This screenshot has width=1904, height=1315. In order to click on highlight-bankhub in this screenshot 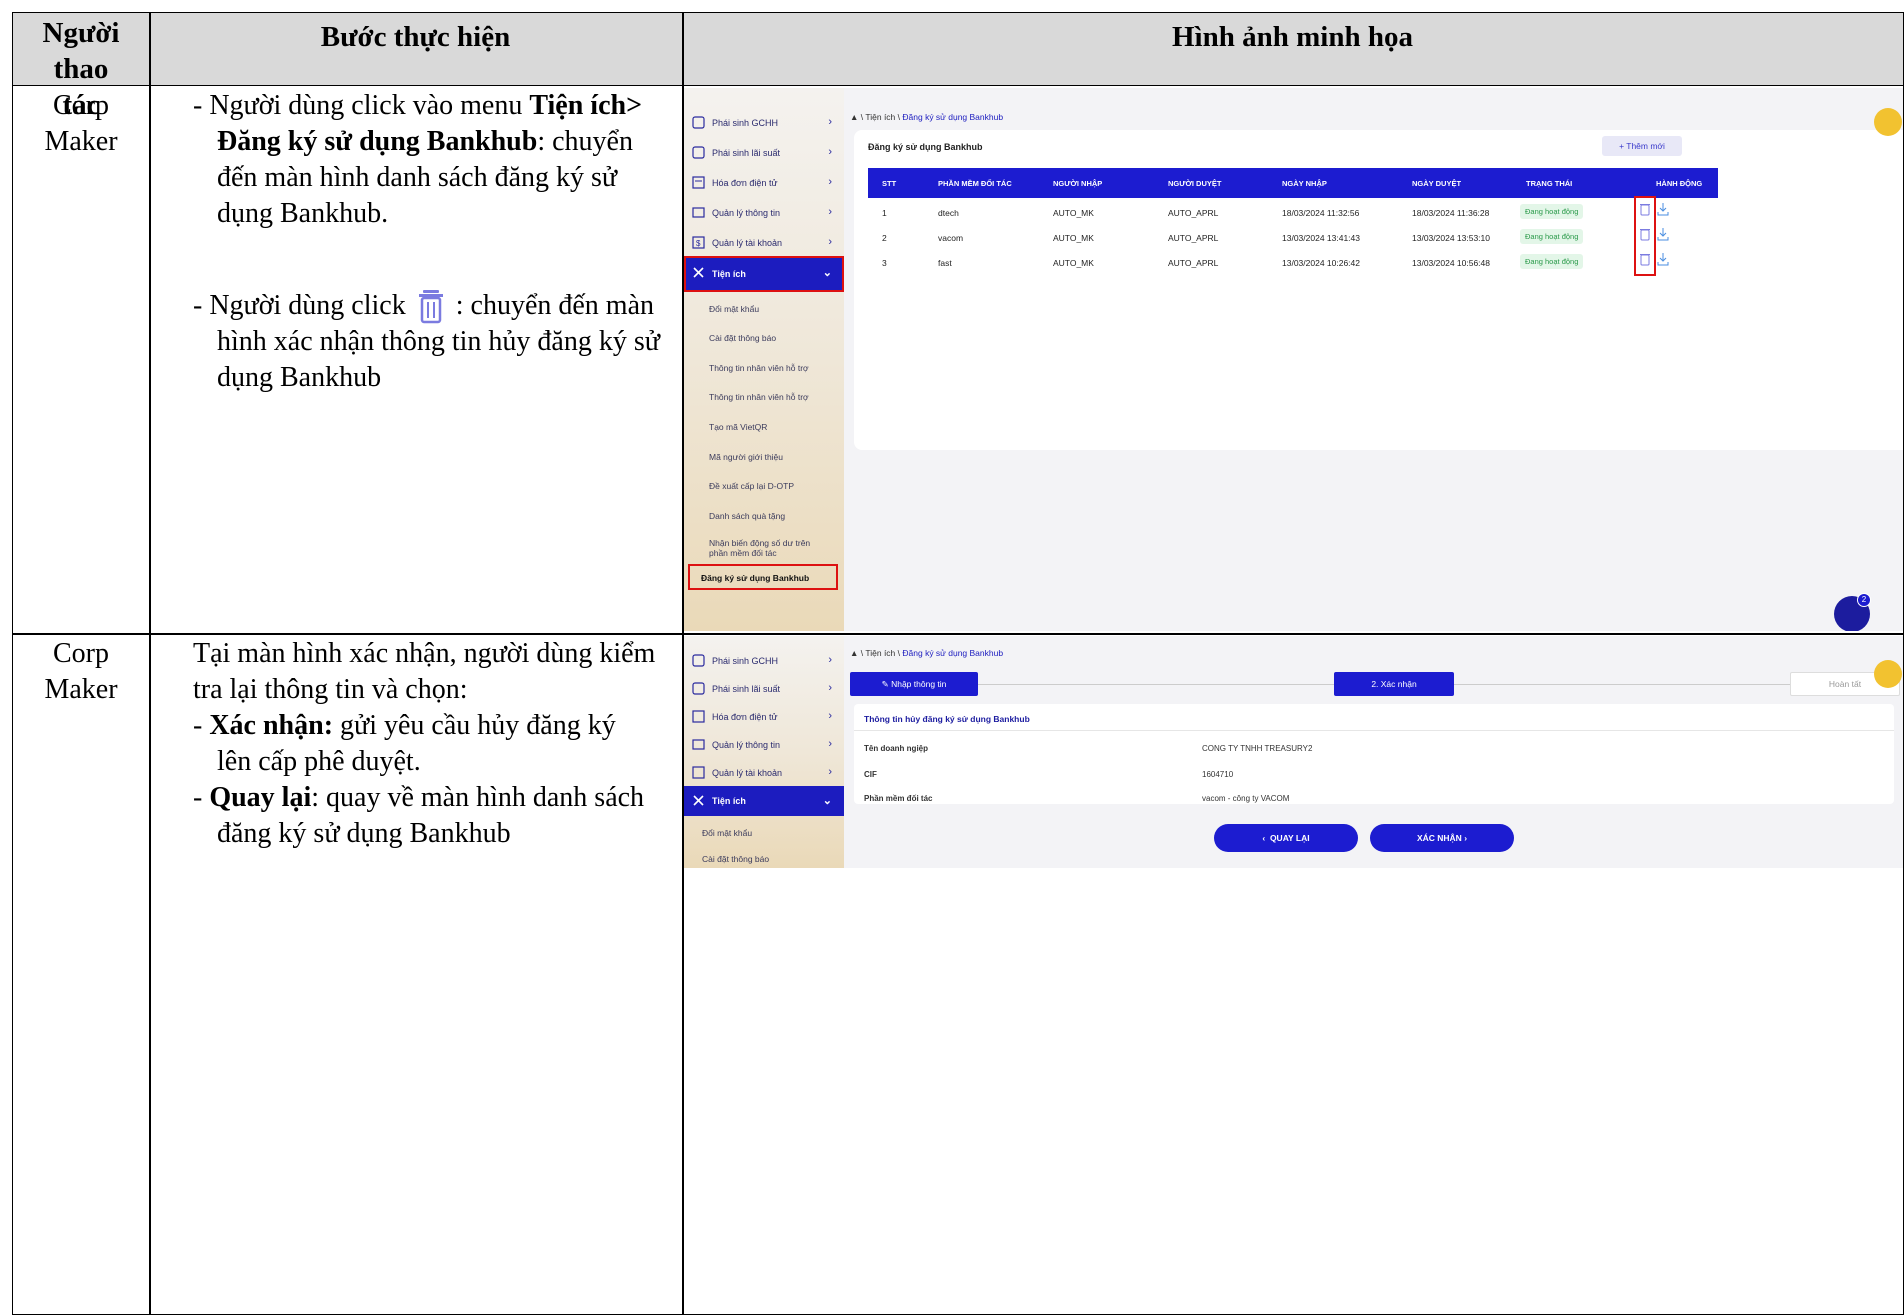, I will do `click(763, 577)`.